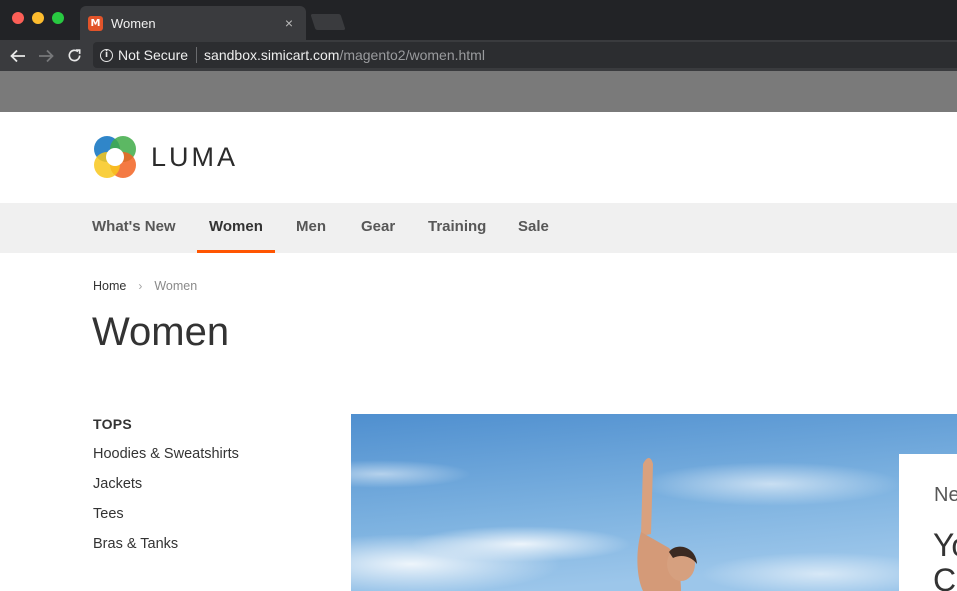 The width and height of the screenshot is (957, 591). I want to click on breadcrumb: Home › Women, so click(145, 286).